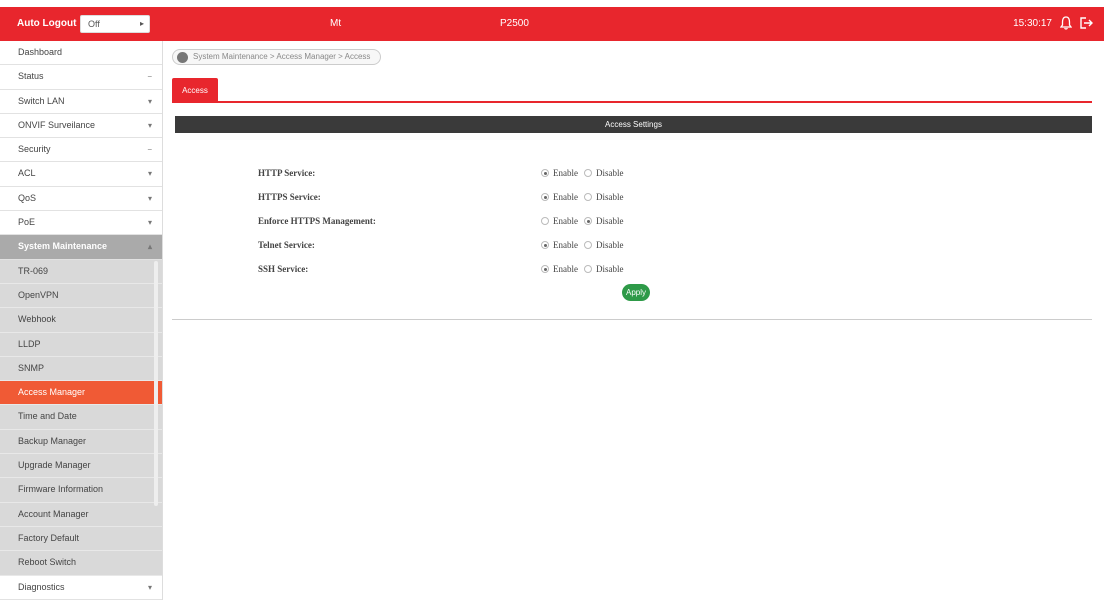 The width and height of the screenshot is (1104, 600). I want to click on sidebar-item-label: Account Manager, so click(53, 513).